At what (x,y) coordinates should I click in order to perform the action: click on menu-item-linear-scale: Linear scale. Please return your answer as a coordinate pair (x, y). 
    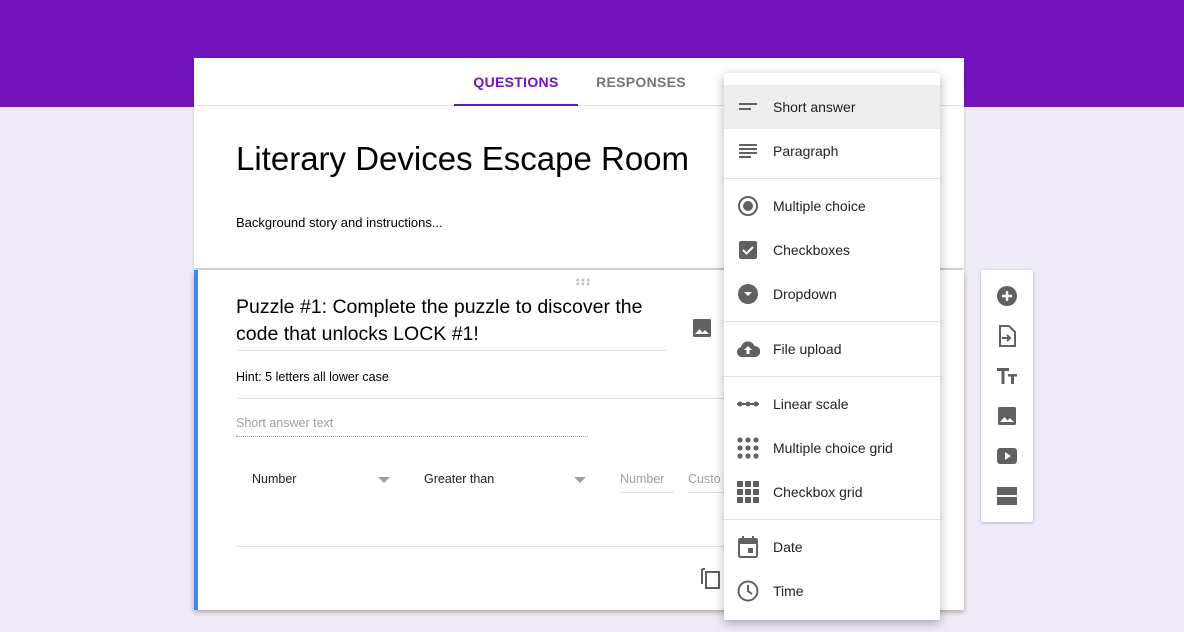
    Looking at the image, I should click on (832, 404).